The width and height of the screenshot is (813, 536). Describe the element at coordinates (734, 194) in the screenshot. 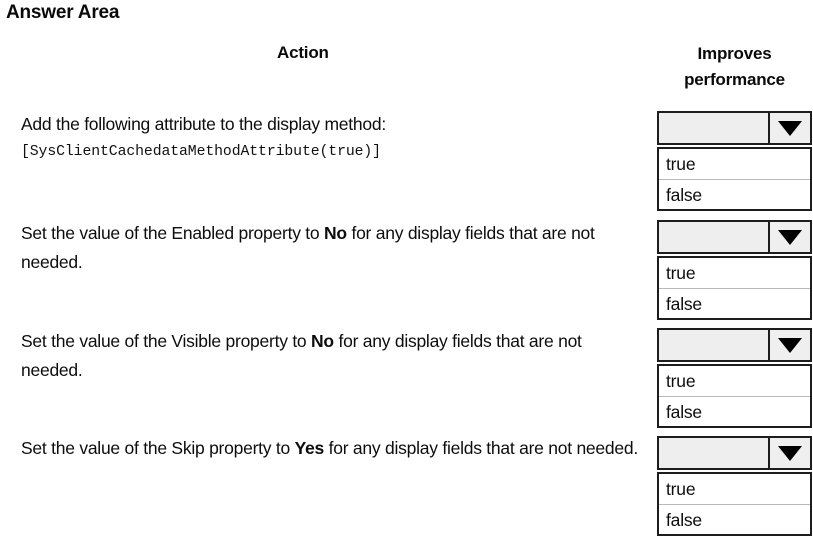

I see `dropdown-1-option-false: false` at that location.